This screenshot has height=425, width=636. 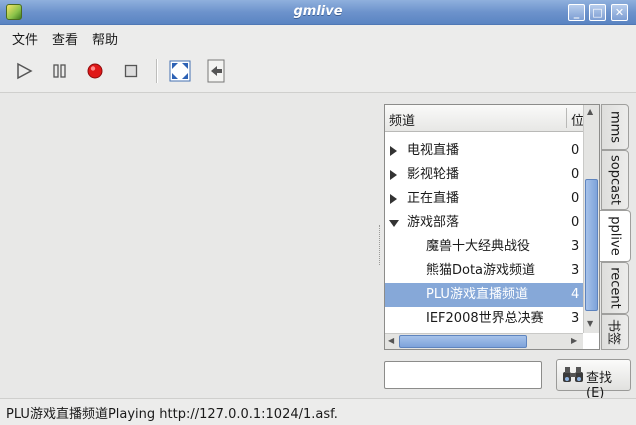 I want to click on horizontal-scroll-thumb, so click(x=463, y=341).